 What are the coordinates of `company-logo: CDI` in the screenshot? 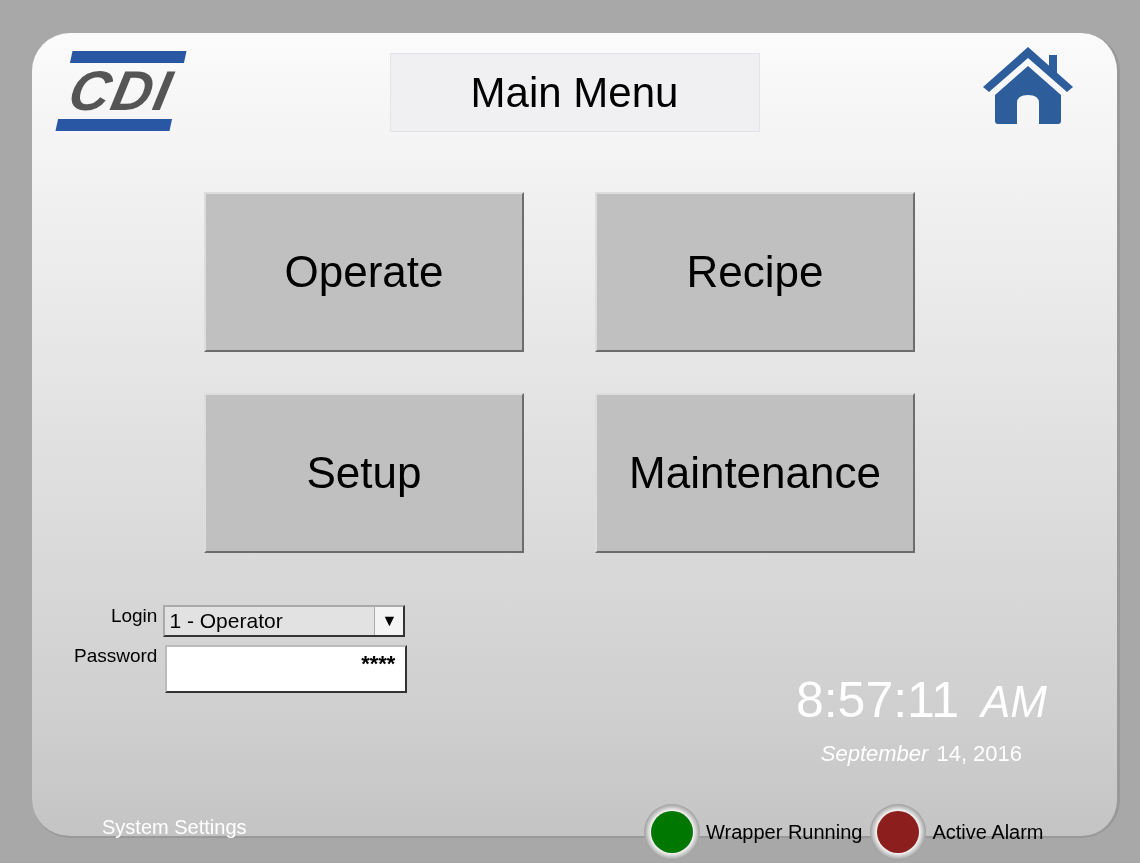 It's located at (121, 91).